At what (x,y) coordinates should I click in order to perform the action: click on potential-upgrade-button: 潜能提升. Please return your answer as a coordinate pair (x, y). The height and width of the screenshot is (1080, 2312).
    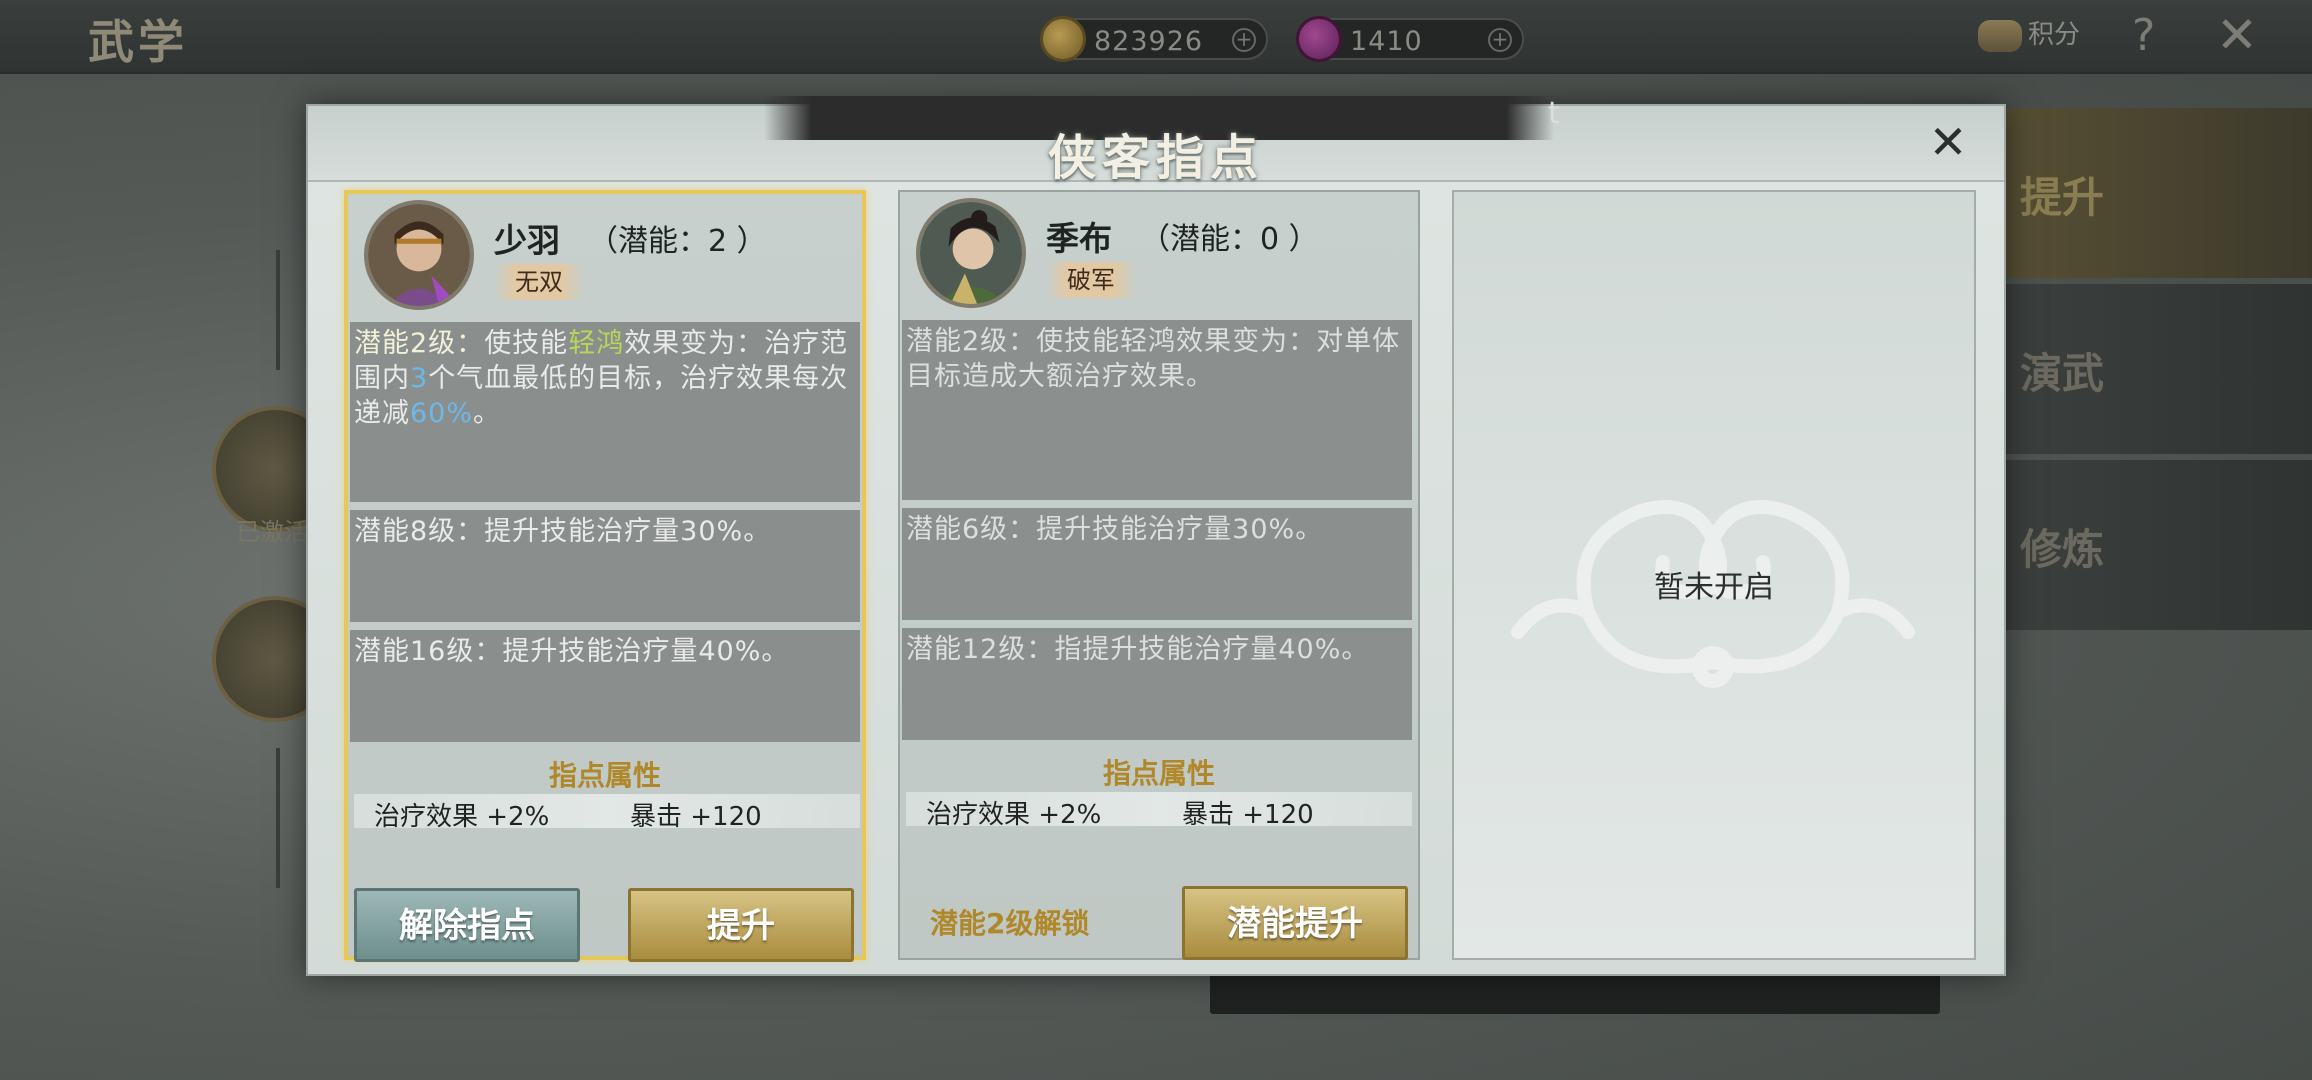
    Looking at the image, I should click on (1295, 923).